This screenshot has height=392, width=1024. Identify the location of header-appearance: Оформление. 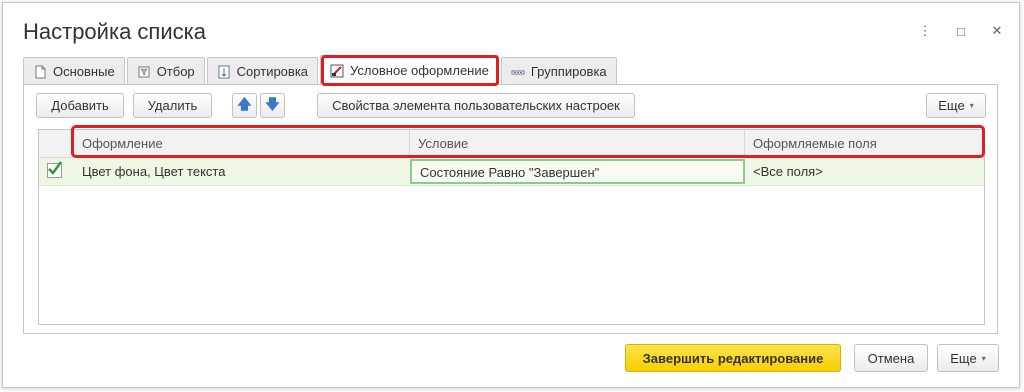
(242, 143).